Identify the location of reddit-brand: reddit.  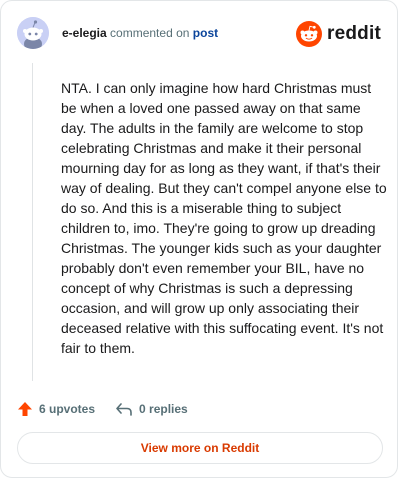
(338, 34).